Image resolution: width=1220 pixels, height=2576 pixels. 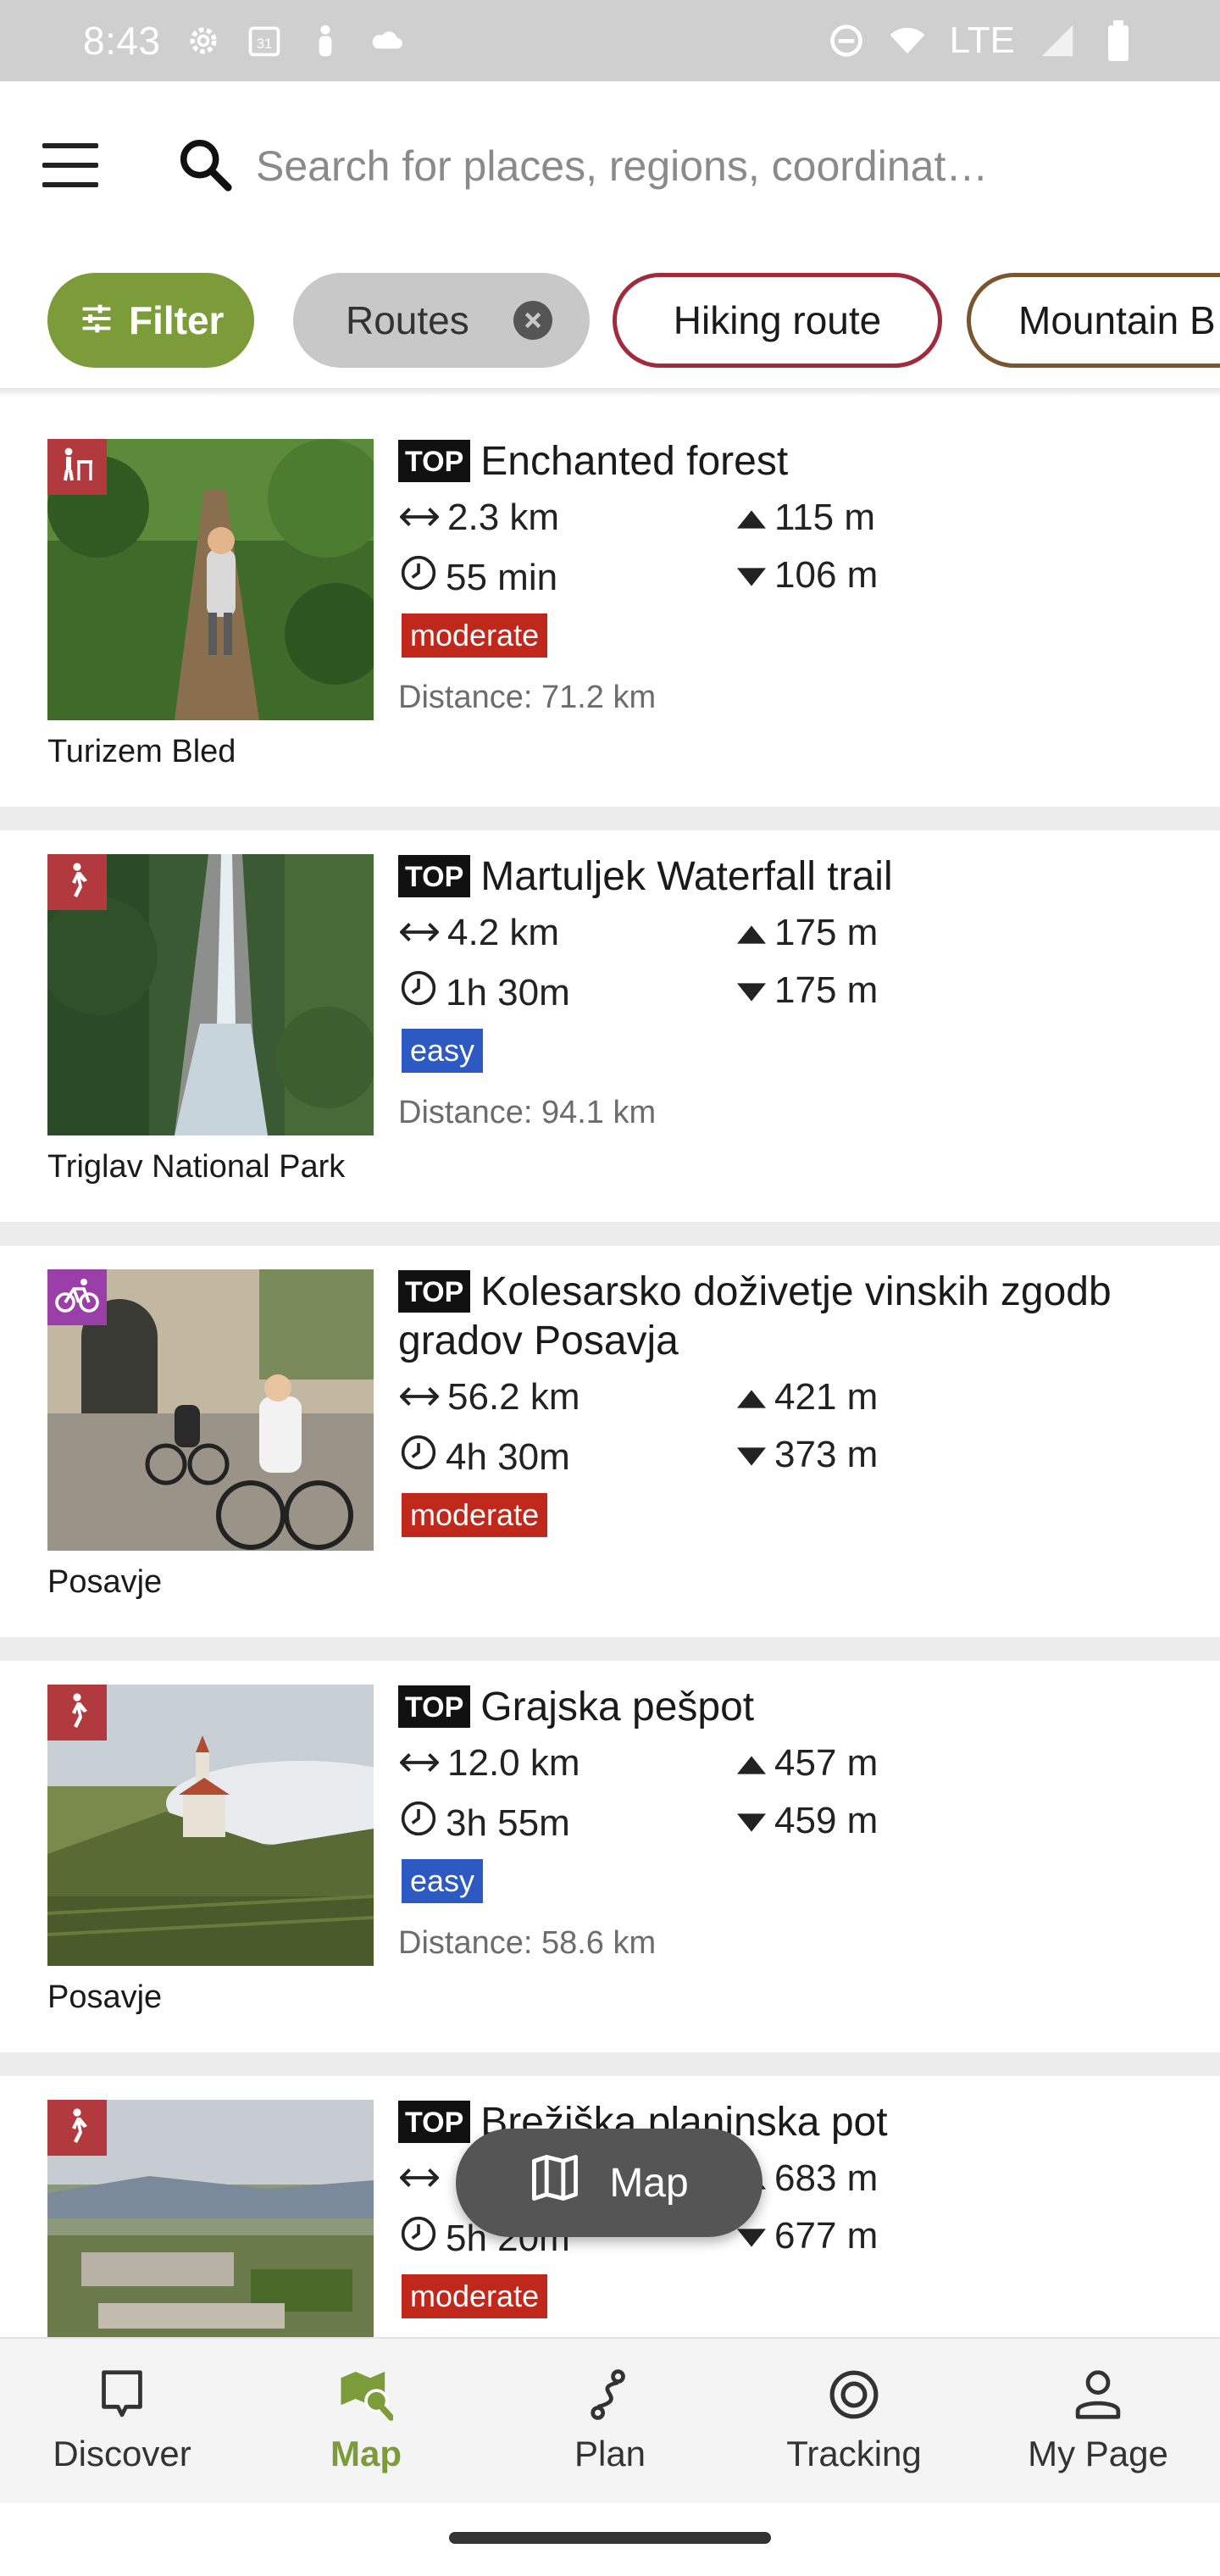 I want to click on duration-value: 1h 30m, so click(x=508, y=992).